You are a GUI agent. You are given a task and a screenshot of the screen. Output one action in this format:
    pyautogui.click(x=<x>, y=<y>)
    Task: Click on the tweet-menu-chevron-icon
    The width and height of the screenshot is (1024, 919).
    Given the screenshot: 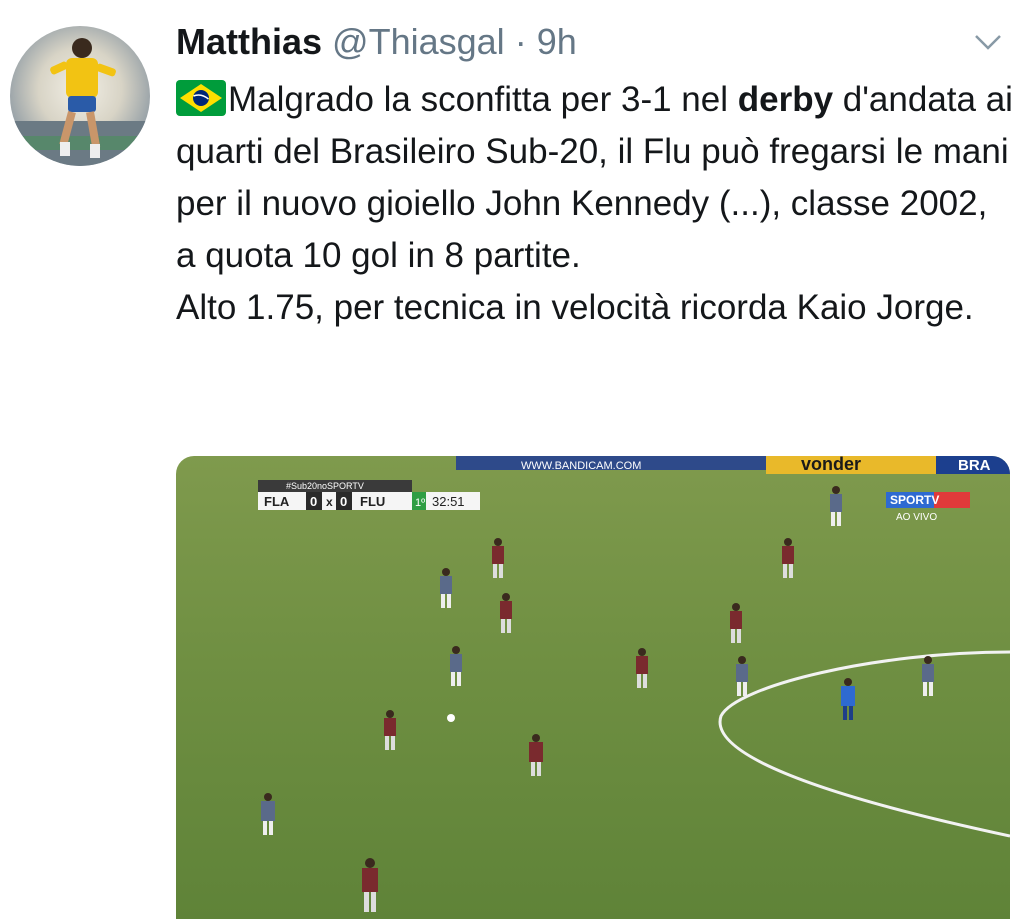 What is the action you would take?
    pyautogui.click(x=988, y=41)
    